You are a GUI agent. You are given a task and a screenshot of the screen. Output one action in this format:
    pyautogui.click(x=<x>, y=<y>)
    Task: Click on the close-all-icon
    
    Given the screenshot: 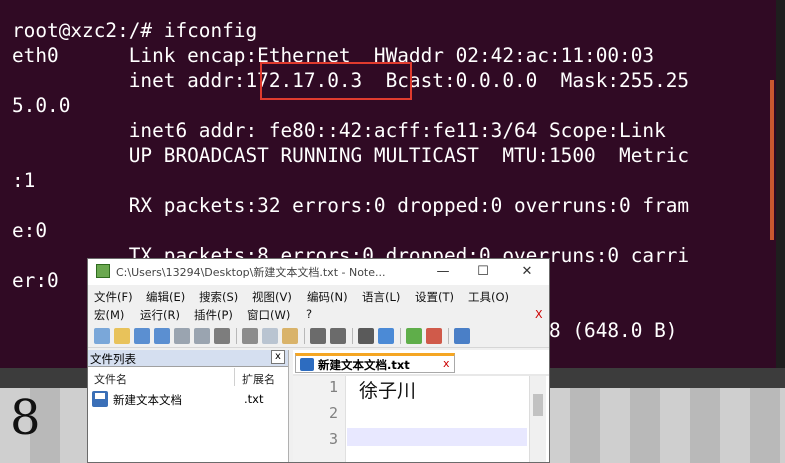 What is the action you would take?
    pyautogui.click(x=202, y=336)
    